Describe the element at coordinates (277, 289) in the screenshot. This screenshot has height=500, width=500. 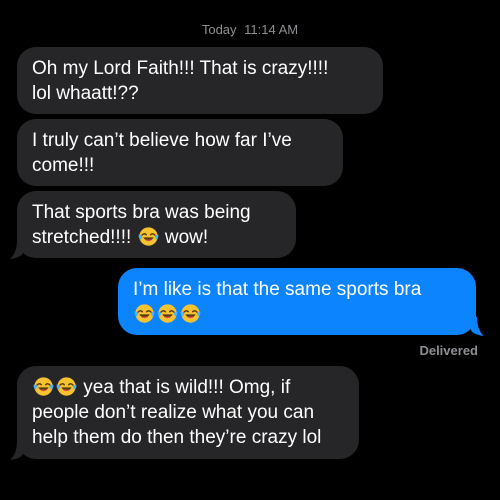
I see `message-text-line: I’m like is that the same sports bra` at that location.